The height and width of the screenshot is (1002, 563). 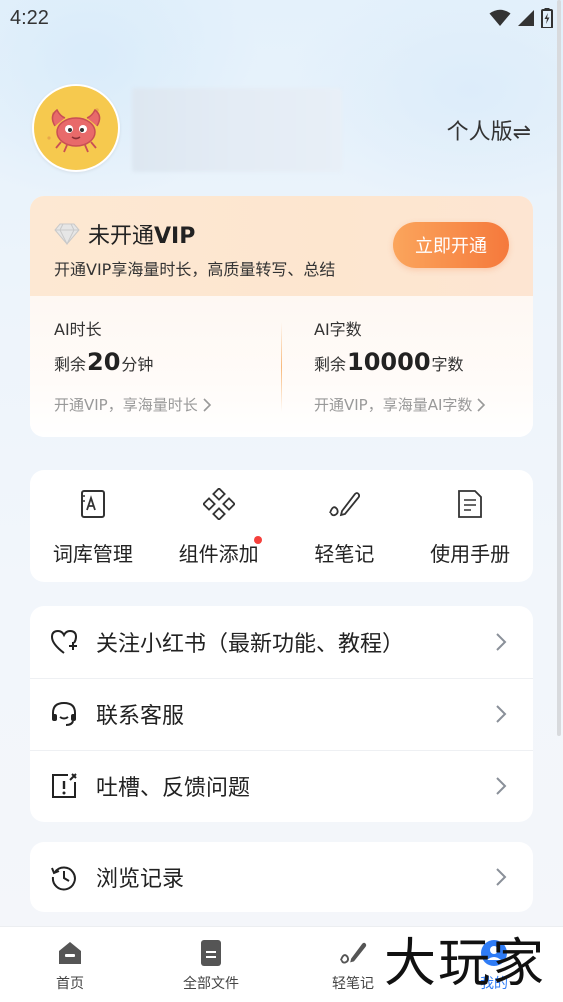 What do you see at coordinates (175, 236) in the screenshot?
I see `vip-title-vip: VIP` at bounding box center [175, 236].